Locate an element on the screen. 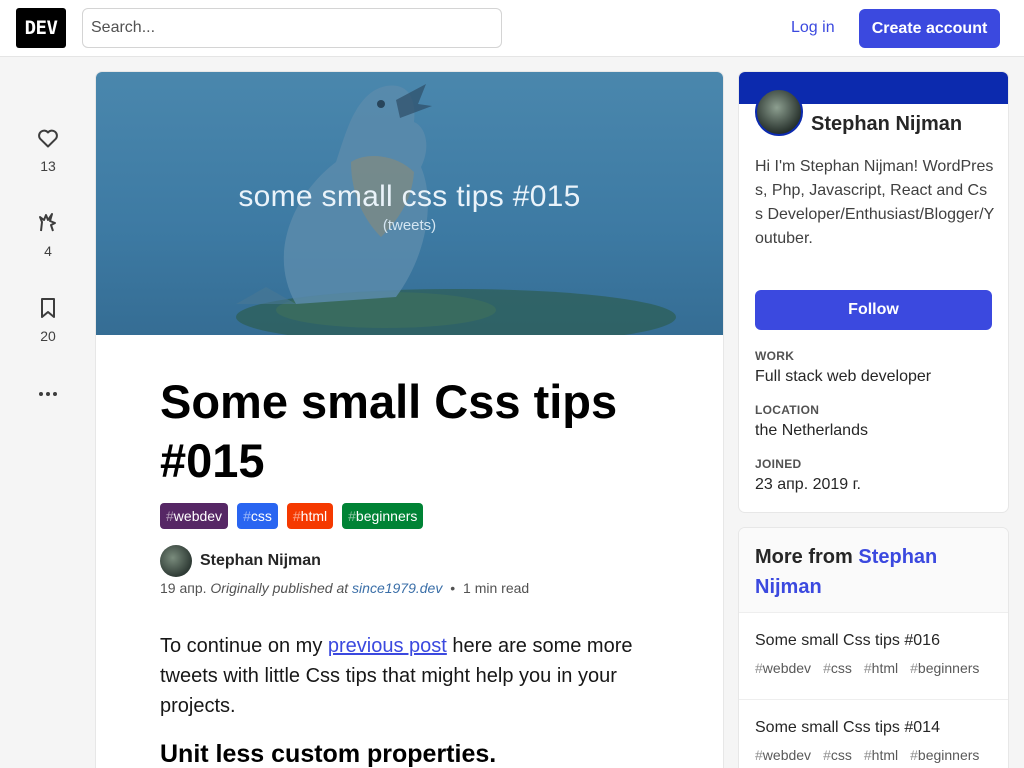 This screenshot has height=768, width=1024. publish-date: 19 апр. is located at coordinates (183, 588).